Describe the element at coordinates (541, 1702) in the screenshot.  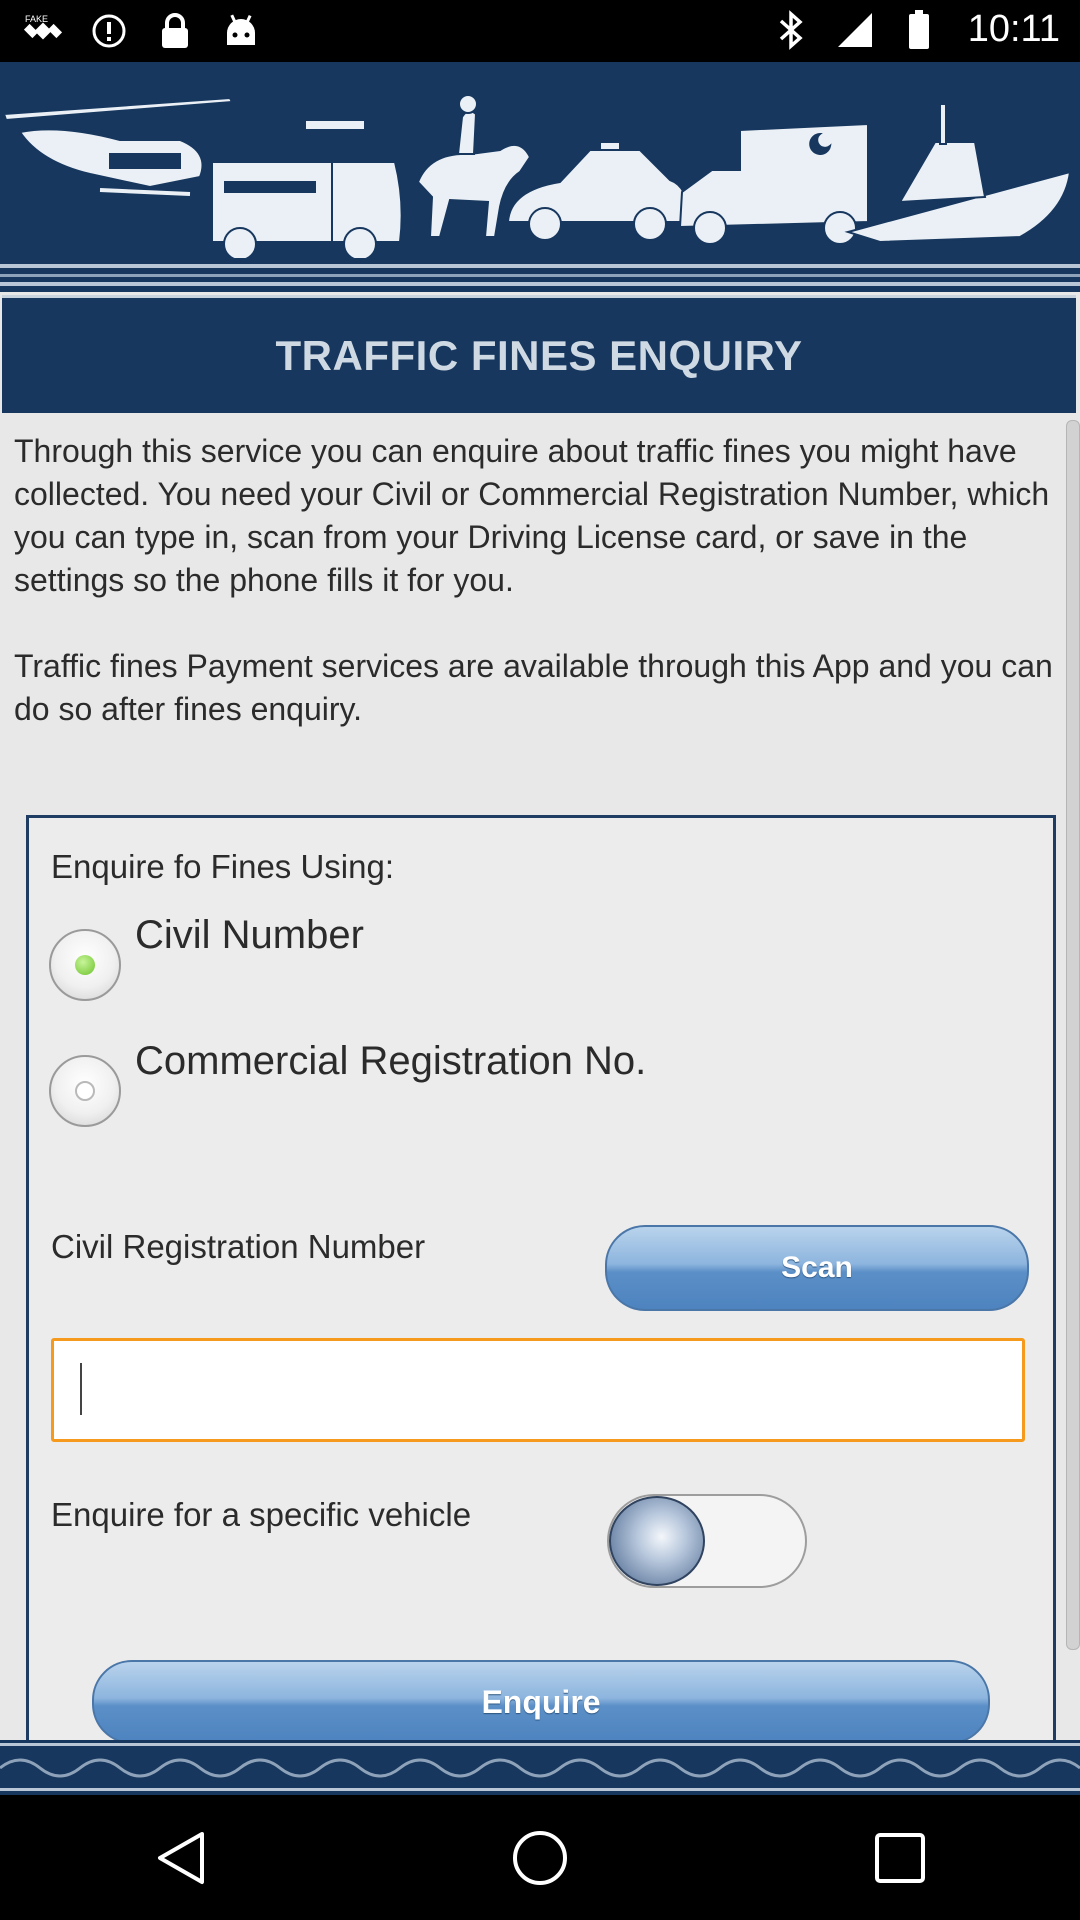
I see `enquire-button: Enquire` at that location.